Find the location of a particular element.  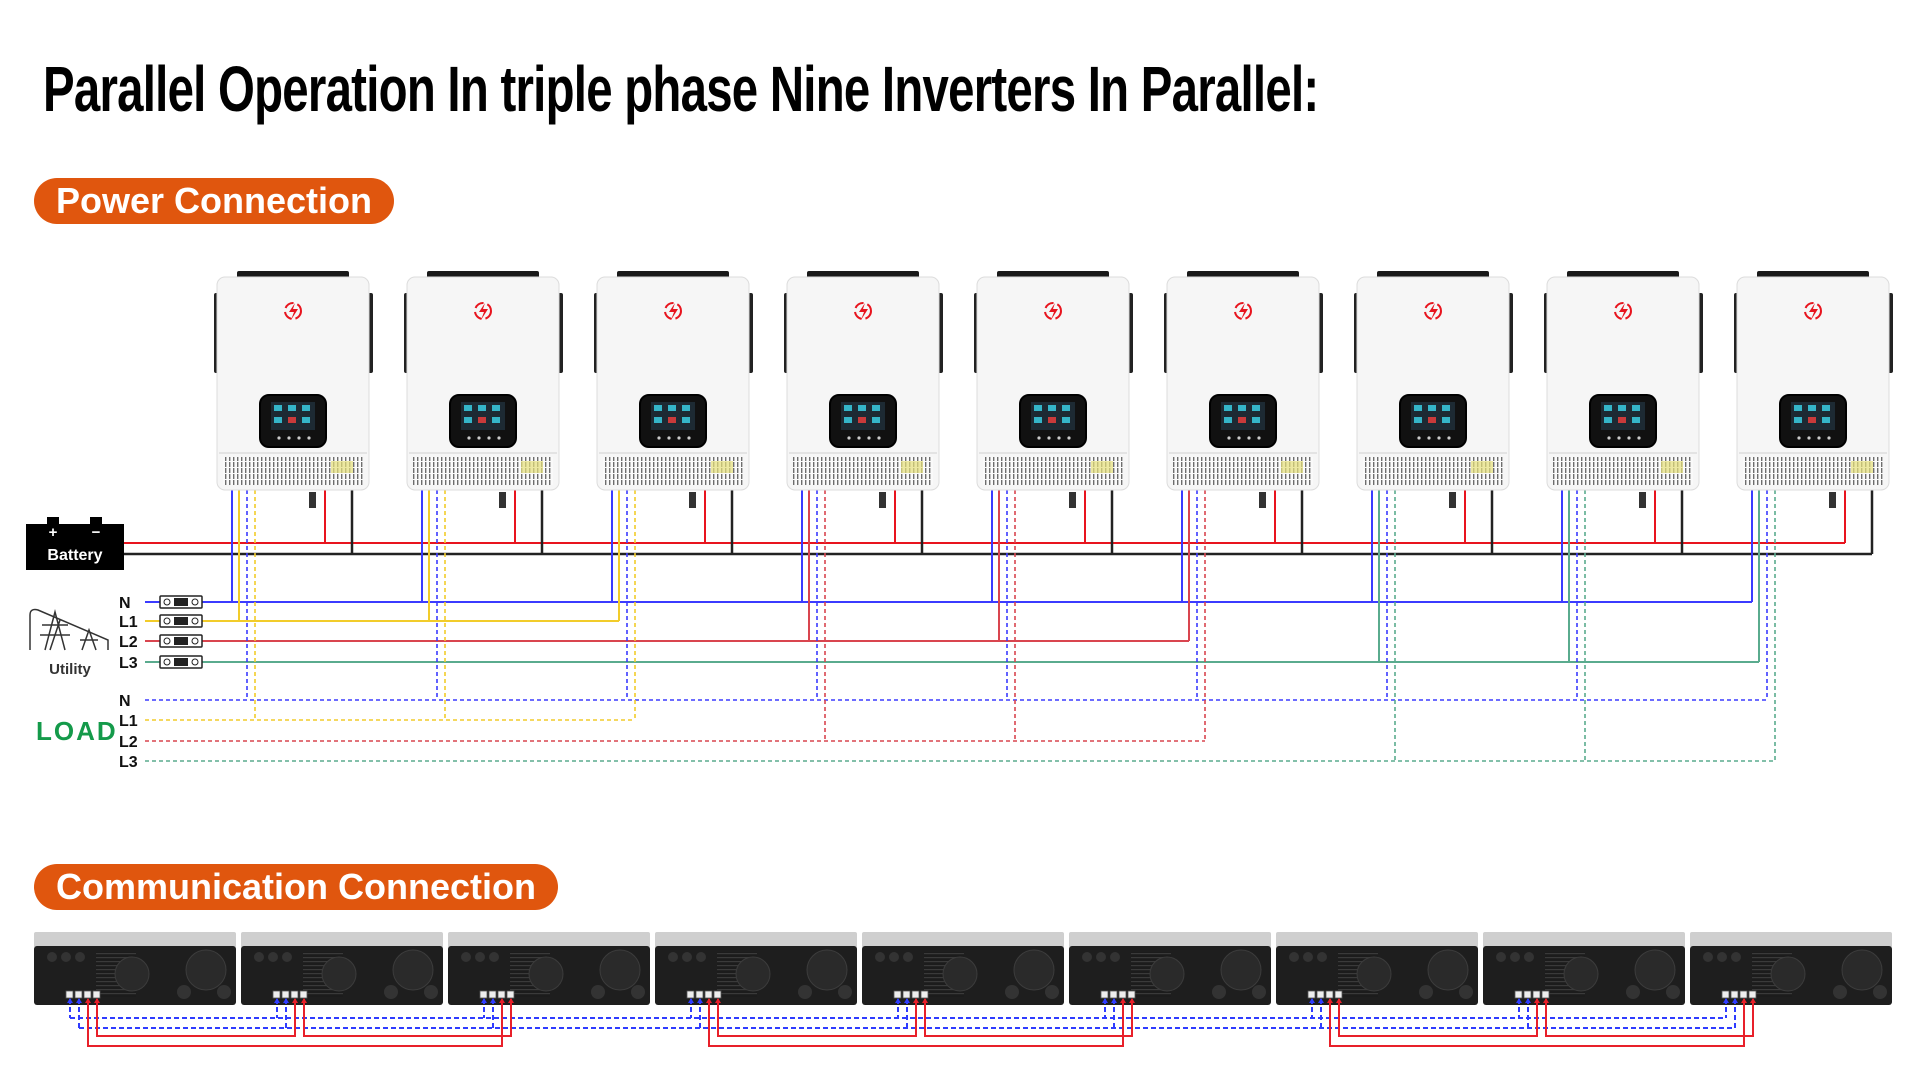

utility-line-label: N is located at coordinates (125, 603).